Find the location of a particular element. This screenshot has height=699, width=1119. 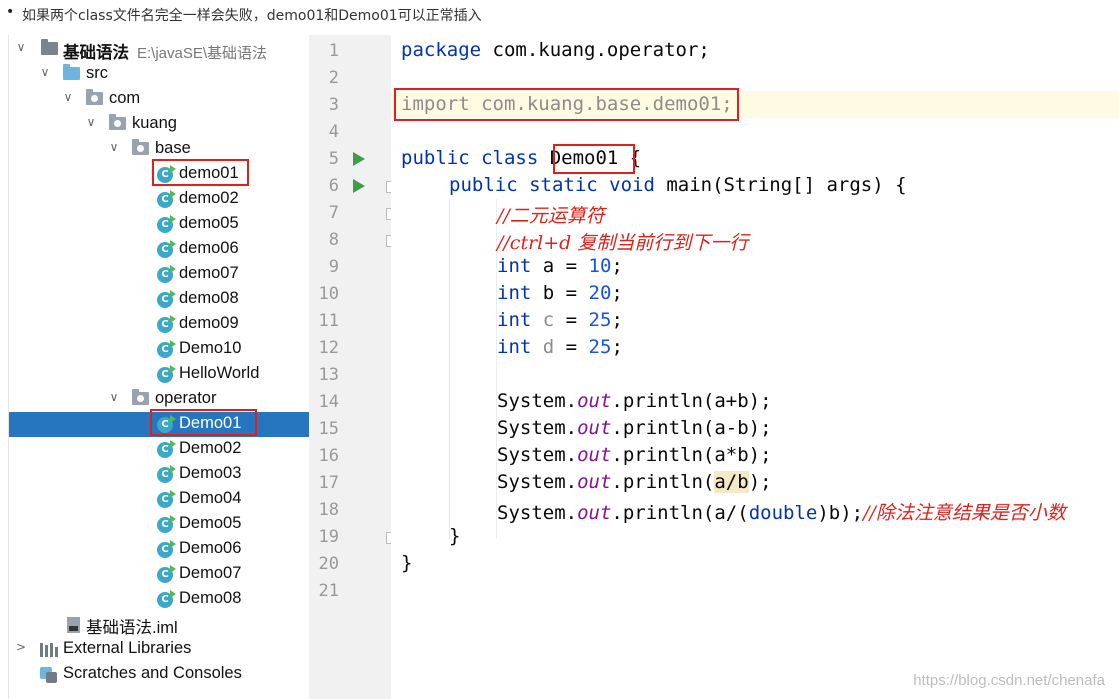

tree-item-label: 基础语法.iml is located at coordinates (132, 628).